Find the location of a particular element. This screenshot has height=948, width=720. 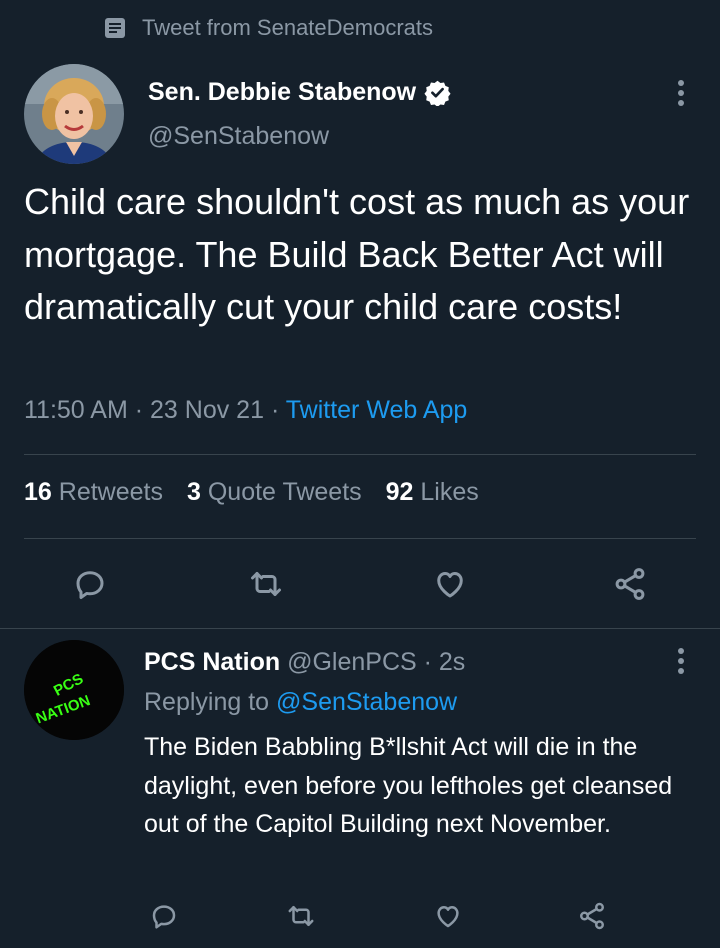

context-label: Tweet from SenateDemocrats is located at coordinates (288, 27).